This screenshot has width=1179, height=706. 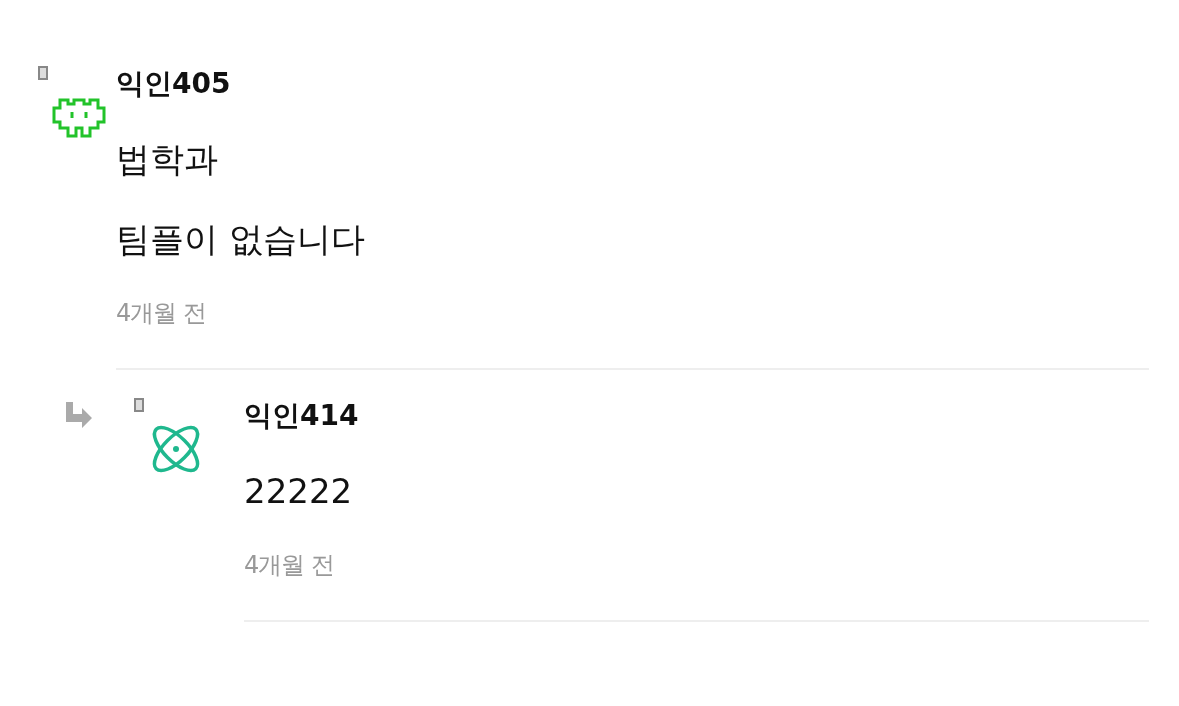 What do you see at coordinates (79, 414) in the screenshot?
I see `reply-arrow-icon` at bounding box center [79, 414].